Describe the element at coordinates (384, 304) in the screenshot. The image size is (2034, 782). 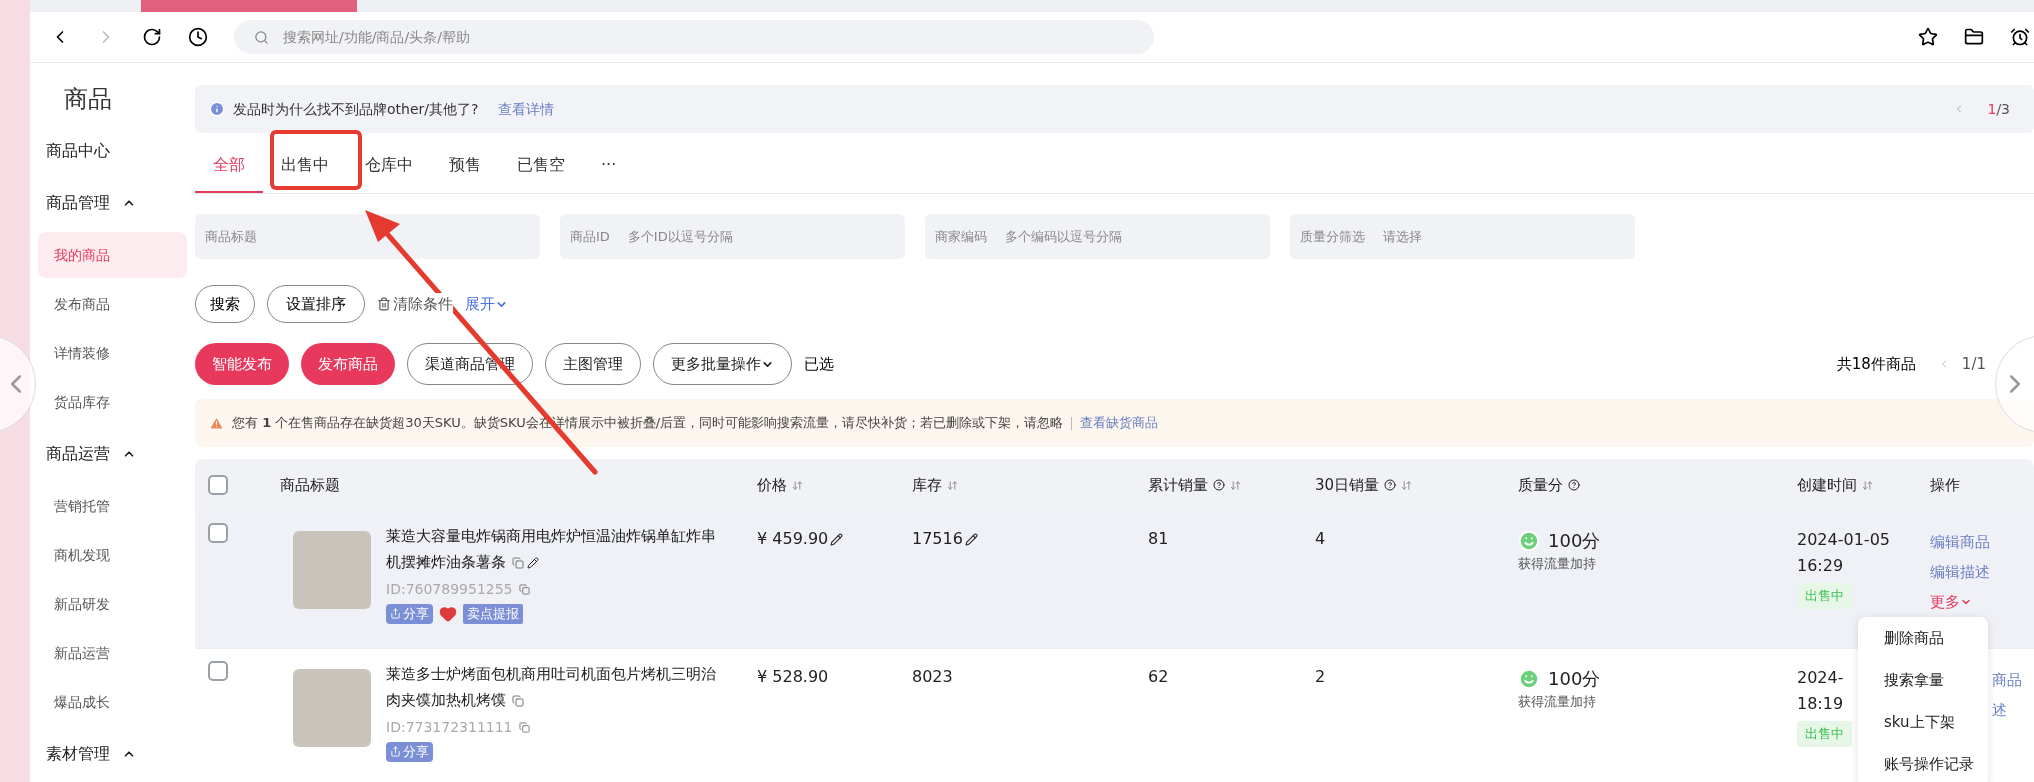
I see `trash-icon` at that location.